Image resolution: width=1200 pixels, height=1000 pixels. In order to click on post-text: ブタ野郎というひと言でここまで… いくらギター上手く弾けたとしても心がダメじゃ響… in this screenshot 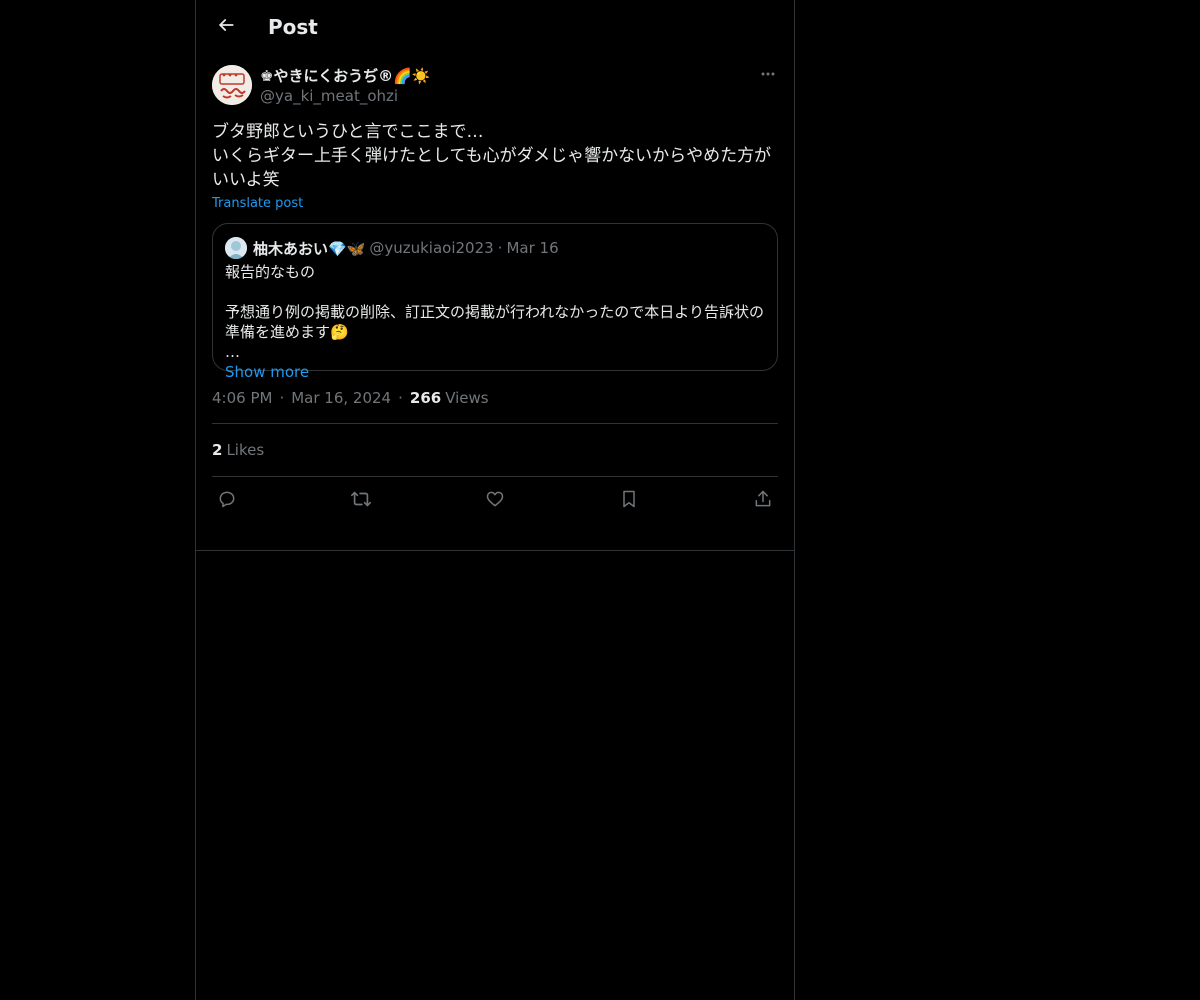, I will do `click(492, 156)`.